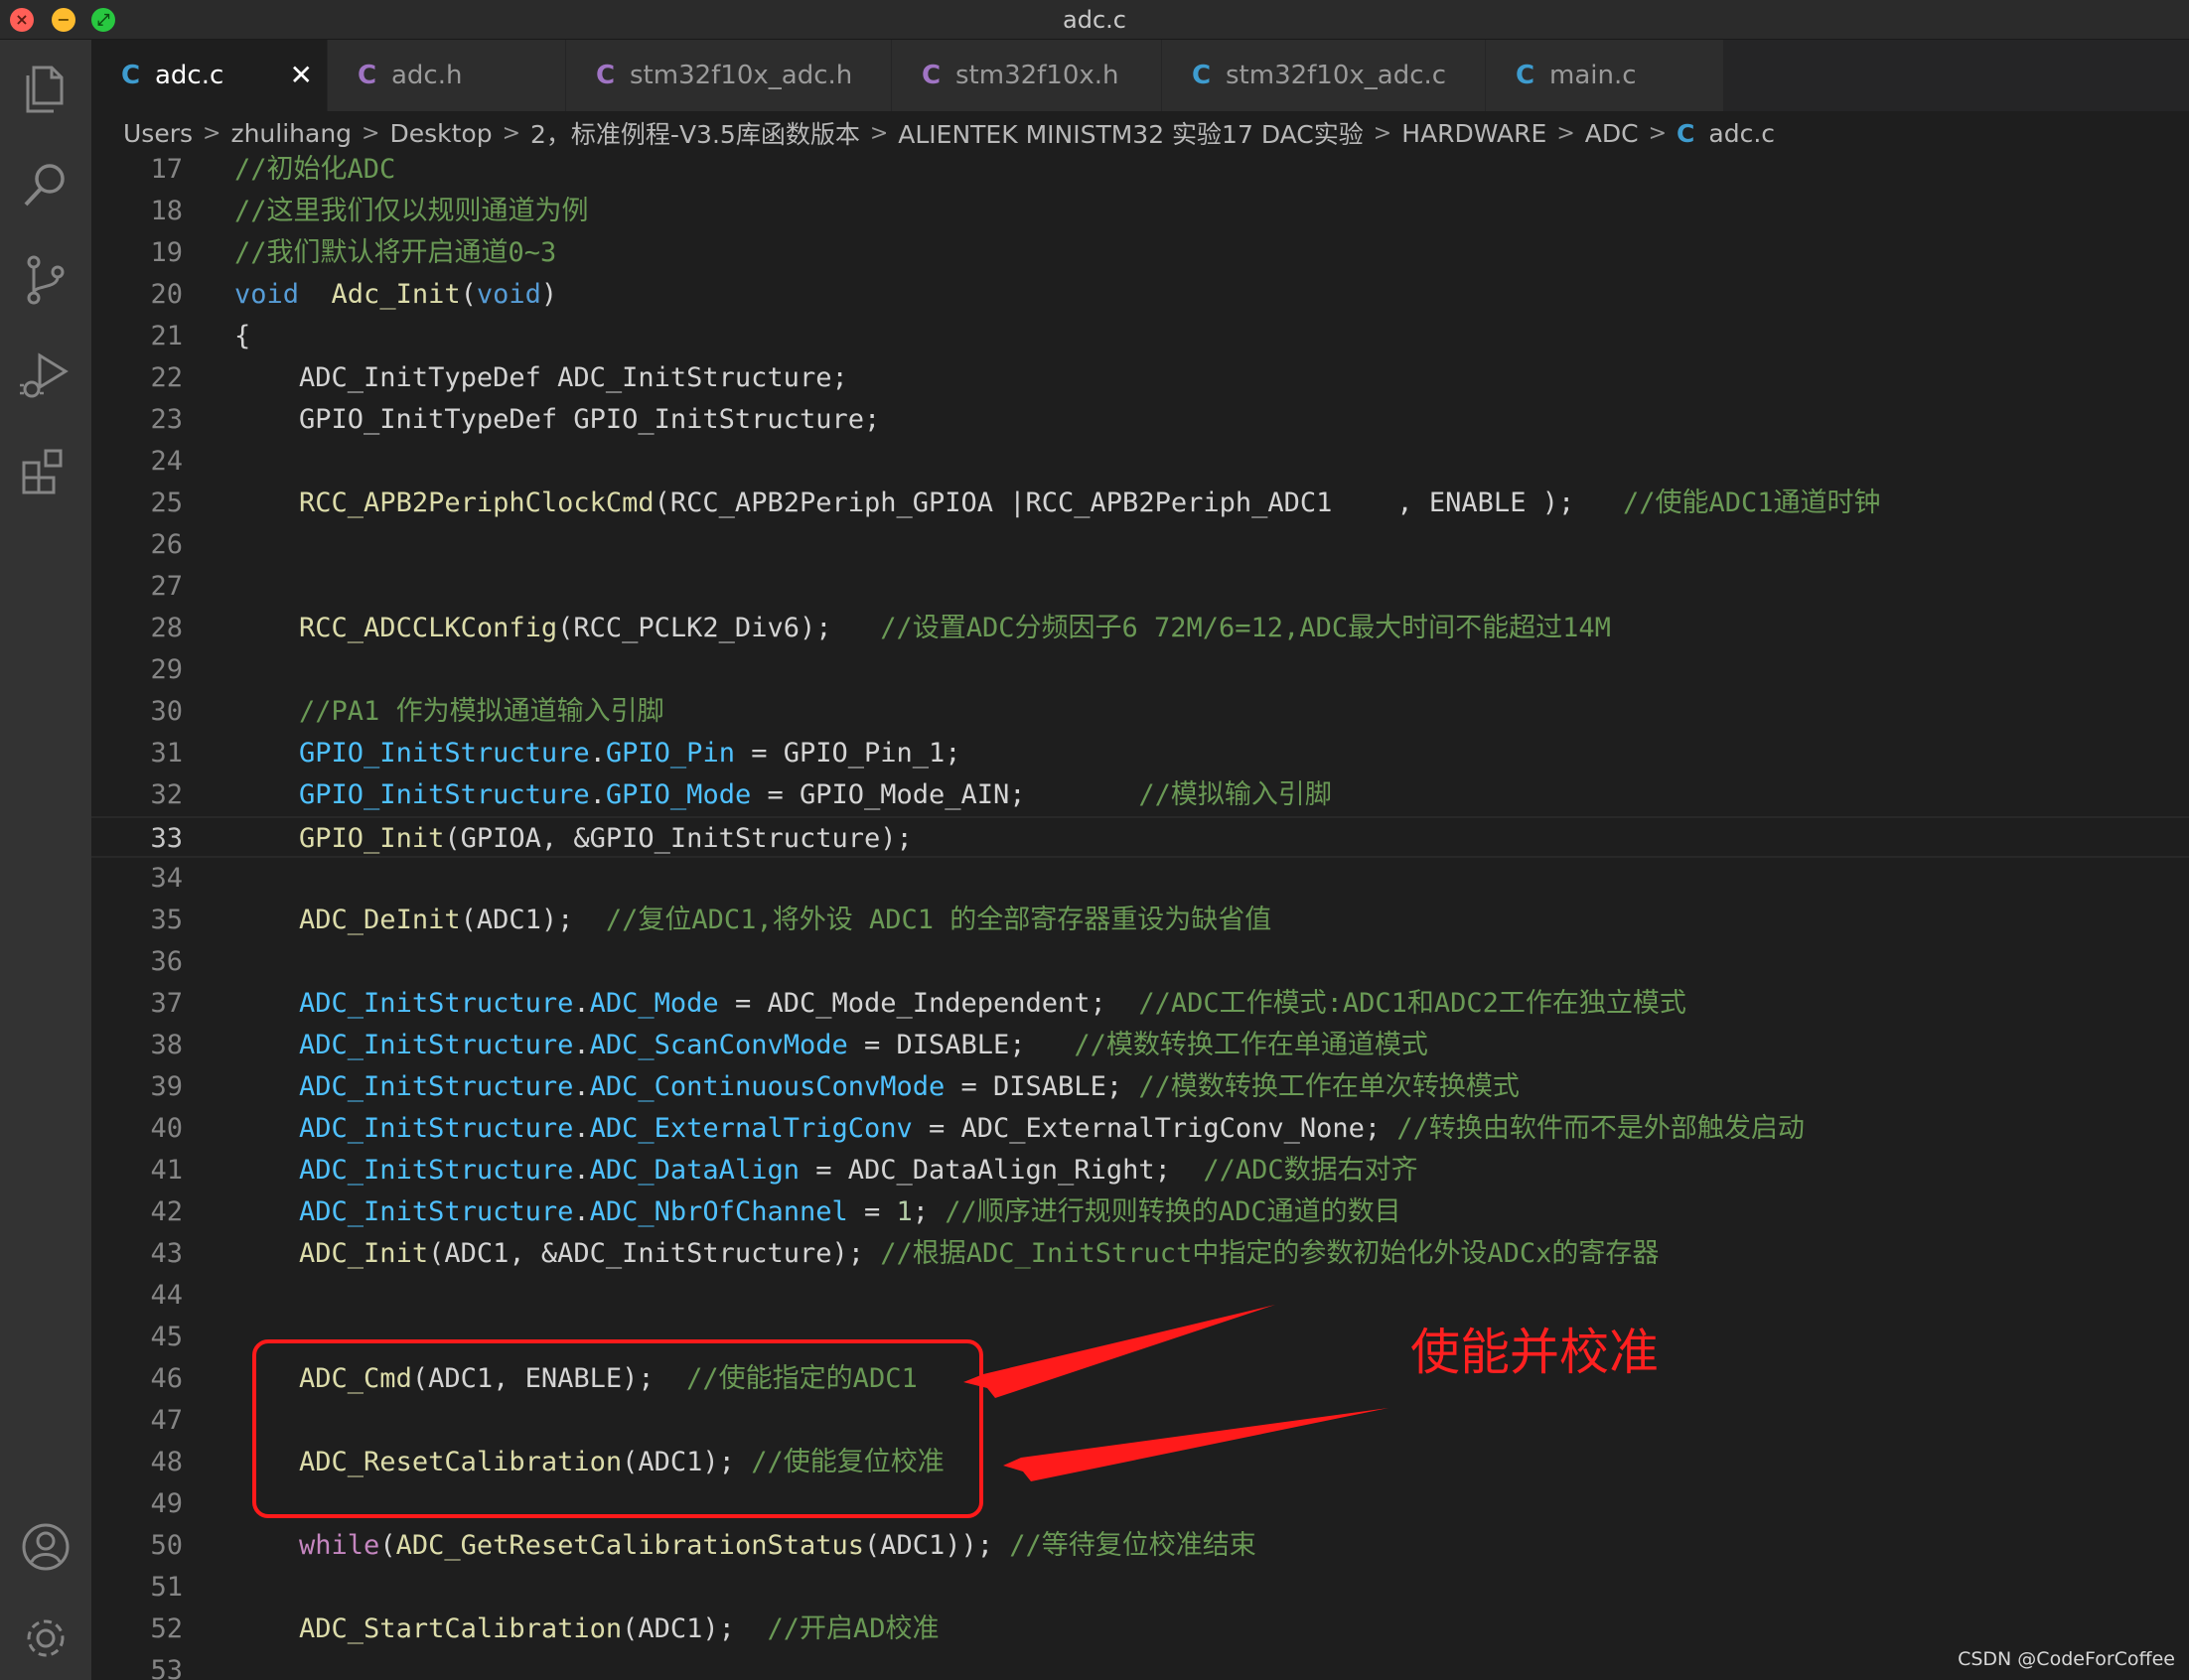 The width and height of the screenshot is (2189, 1680). Describe the element at coordinates (1140, 712) in the screenshot. I see `code-line: 30 //PA1 作为模拟通道输入引脚` at that location.